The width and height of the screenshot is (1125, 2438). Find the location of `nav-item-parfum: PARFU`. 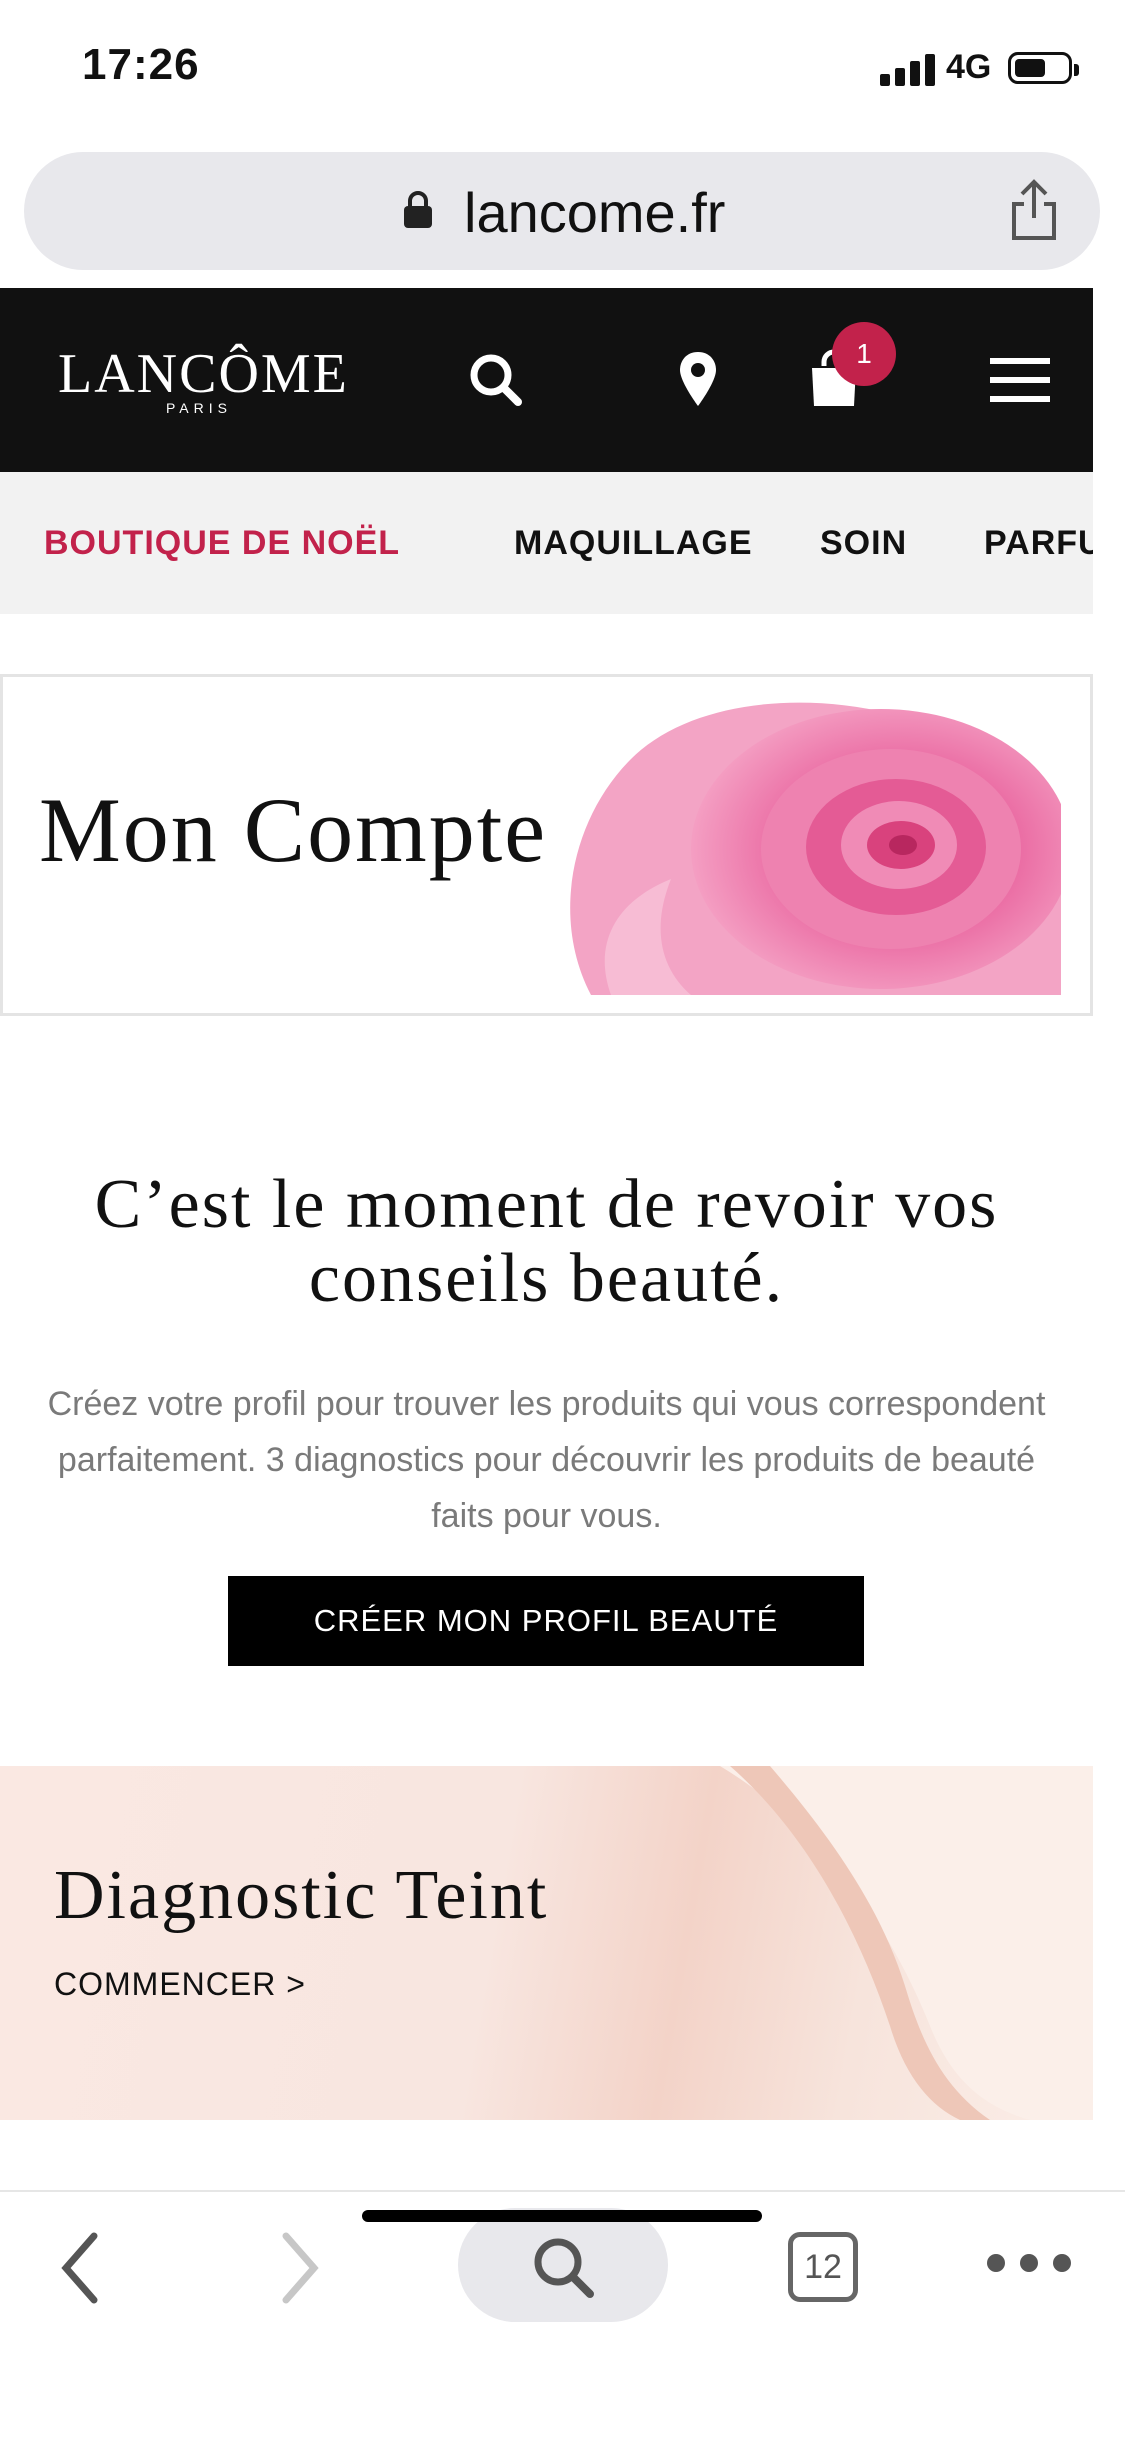

nav-item-parfum: PARFU is located at coordinates (1038, 543).